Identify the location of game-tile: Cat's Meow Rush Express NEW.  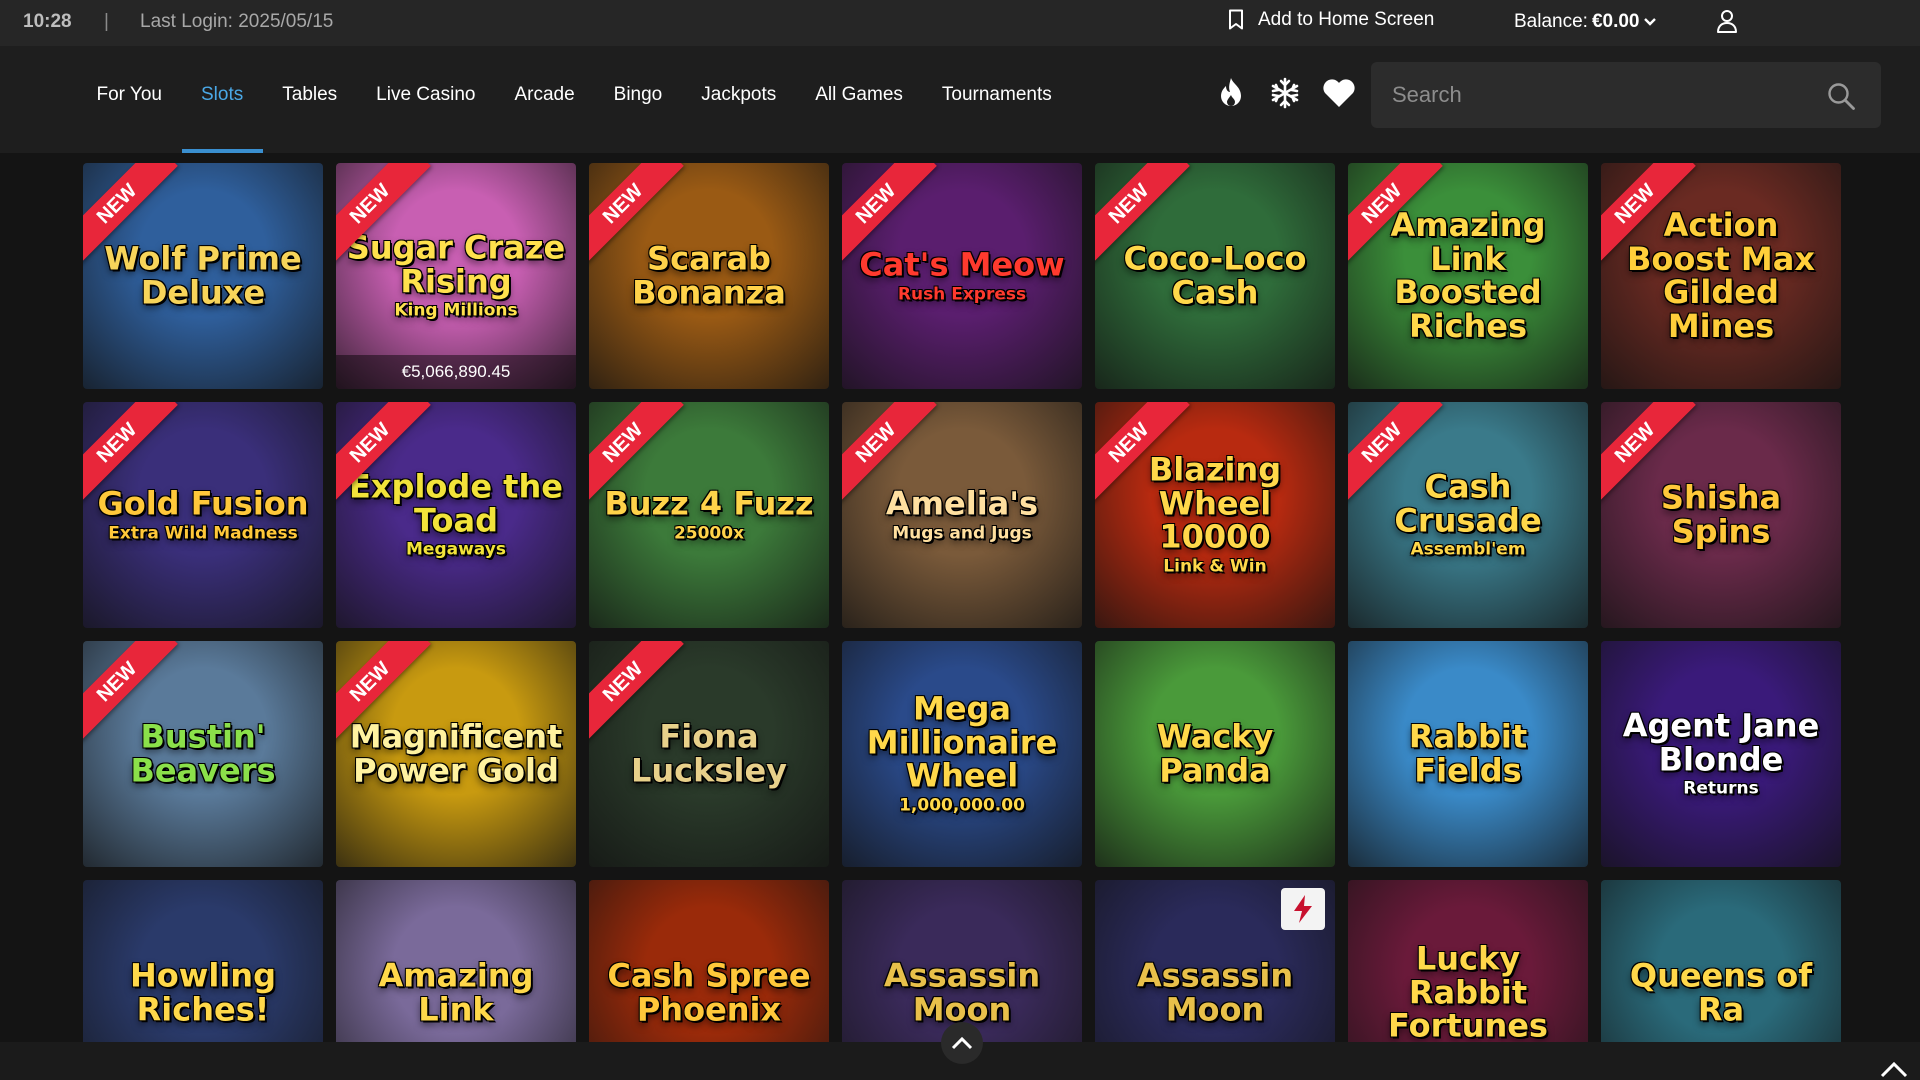
(962, 276).